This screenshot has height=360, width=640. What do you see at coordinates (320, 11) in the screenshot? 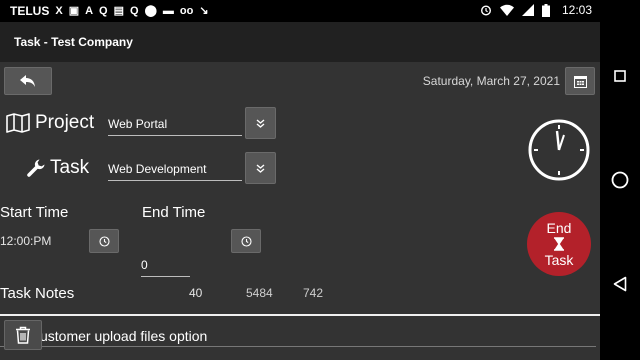
I see `status-bar: TELUS X ▣ A Q ▤ Q ⬤ ▬ oo ↘ 12:03` at bounding box center [320, 11].